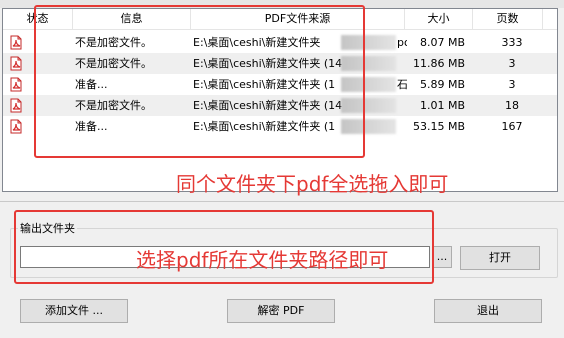  Describe the element at coordinates (257, 42) in the screenshot. I see `row-source: E:\桌面\ceshi\新建文件夹` at that location.